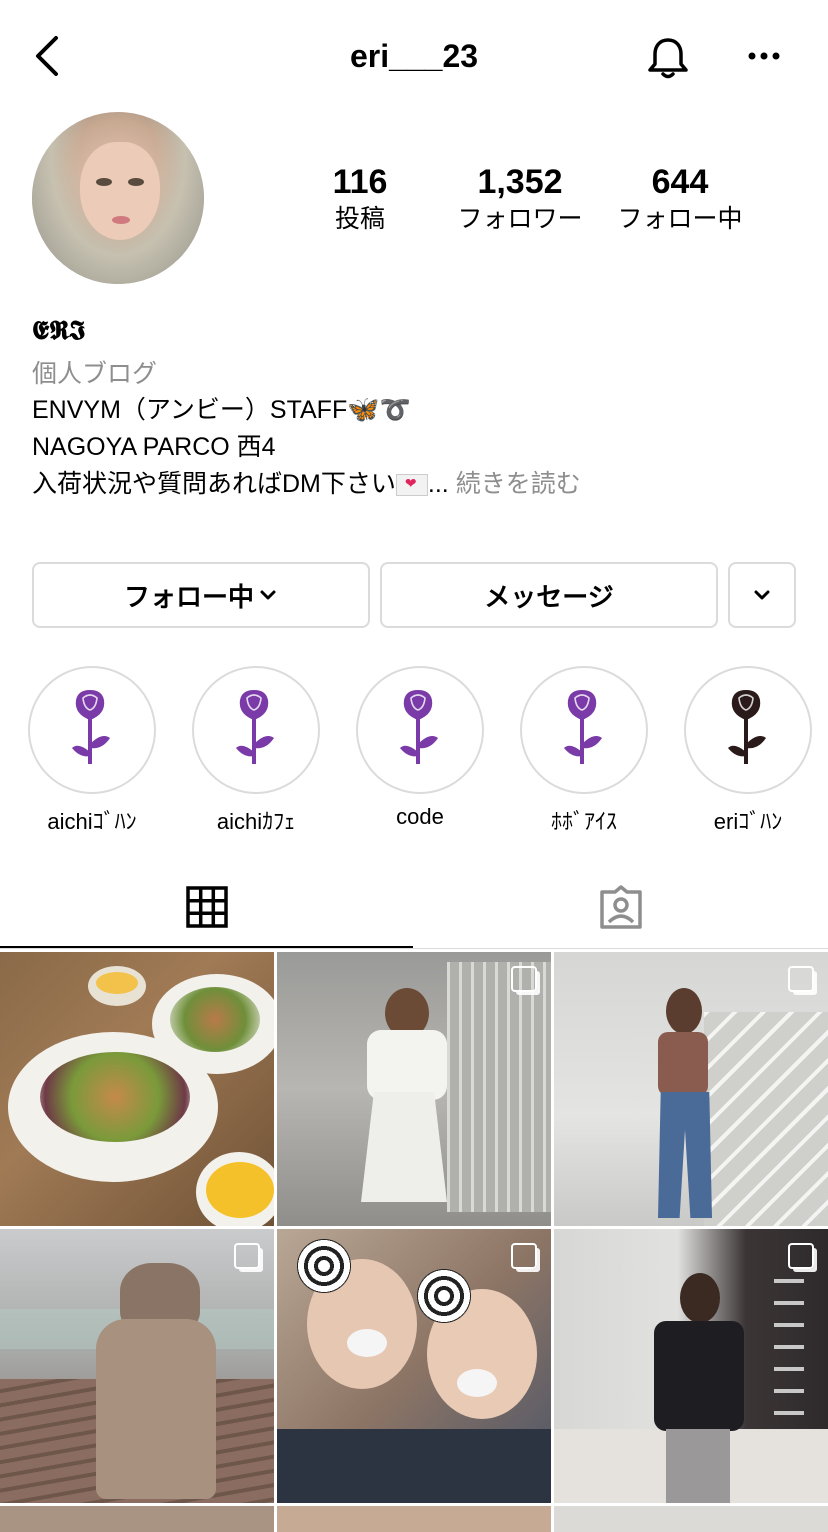 Image resolution: width=828 pixels, height=1532 pixels. I want to click on following-count: 644, so click(680, 182).